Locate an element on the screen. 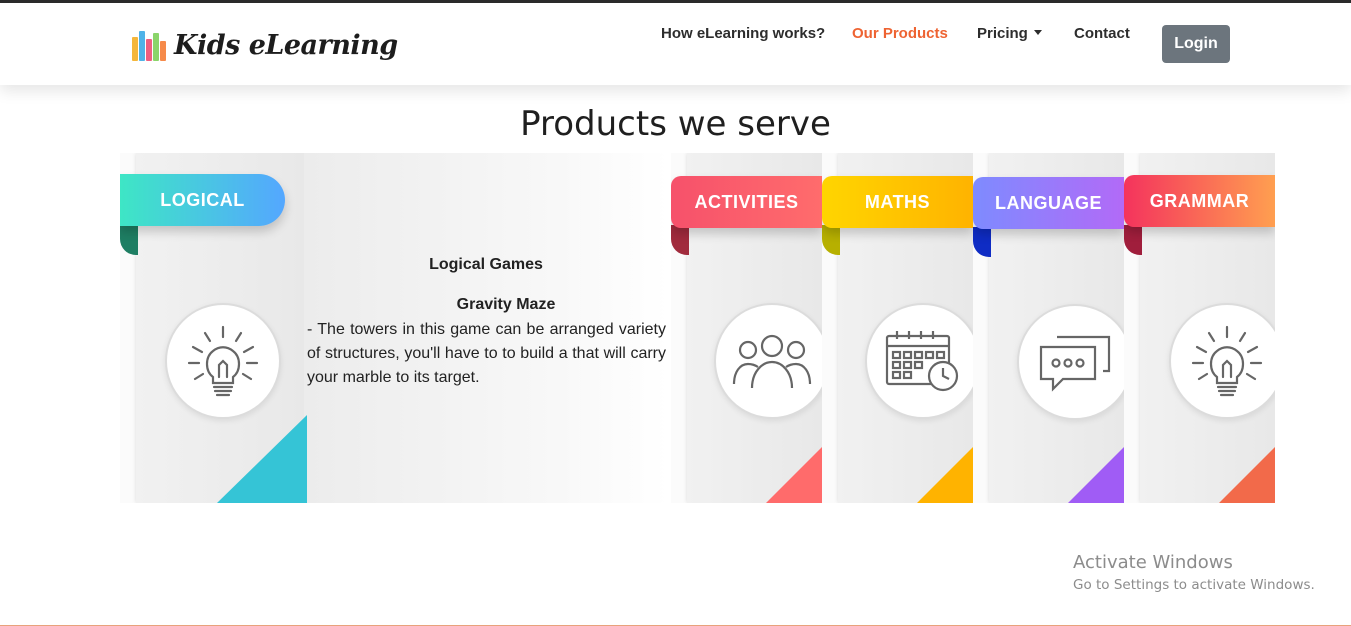  ribbon-activities: ACTIVITIES is located at coordinates (746, 202).